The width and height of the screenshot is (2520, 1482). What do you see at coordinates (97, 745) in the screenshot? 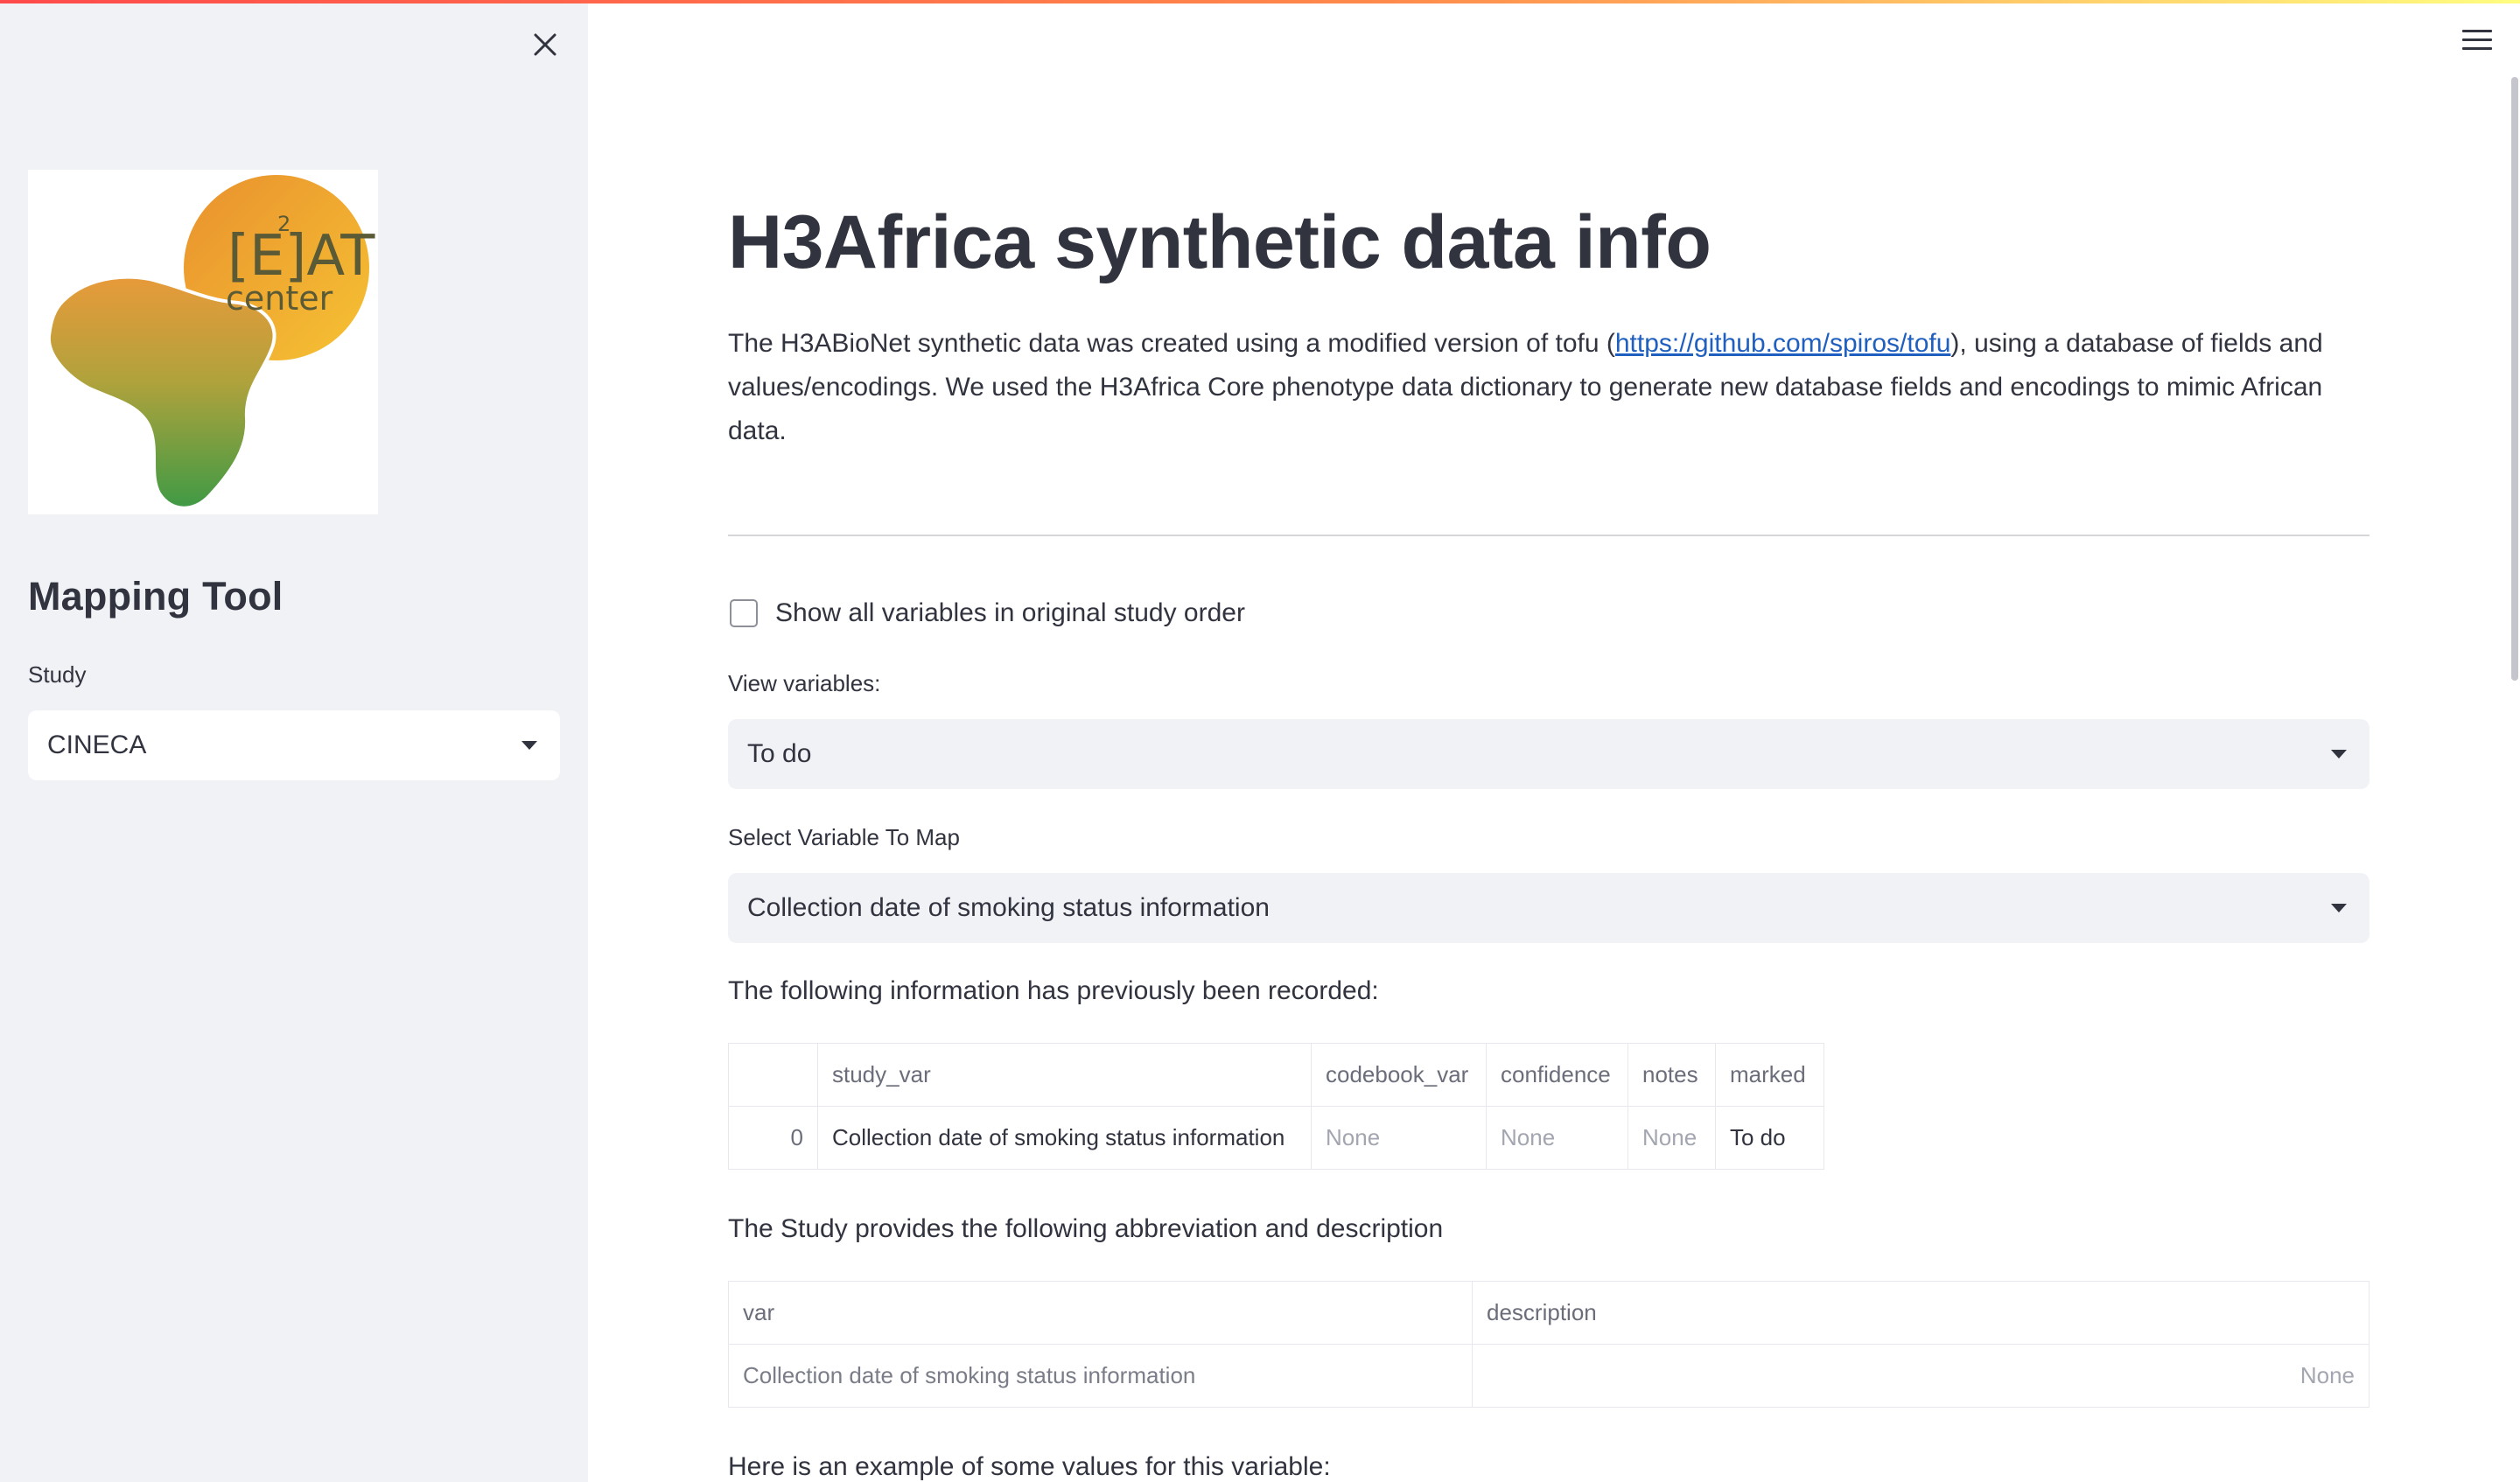
I see `study-select-value: CINECA` at bounding box center [97, 745].